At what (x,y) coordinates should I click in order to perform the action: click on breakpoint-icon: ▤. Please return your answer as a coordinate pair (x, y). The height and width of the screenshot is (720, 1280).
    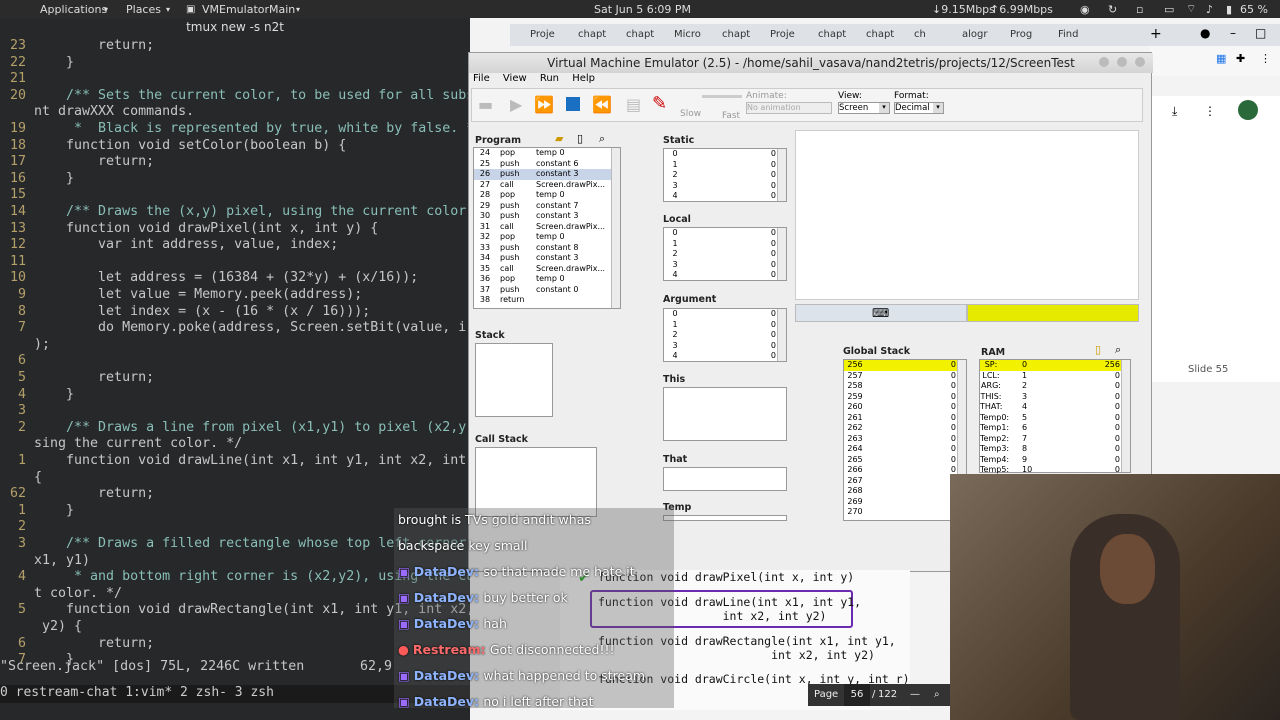
    Looking at the image, I should click on (633, 104).